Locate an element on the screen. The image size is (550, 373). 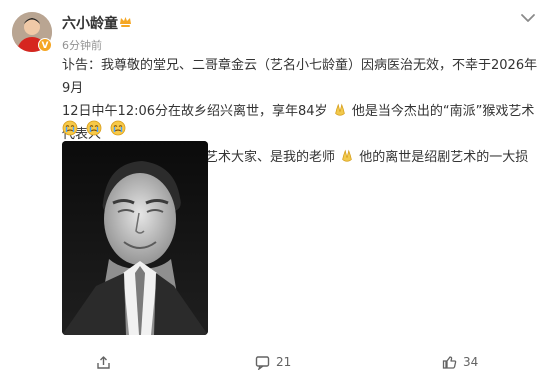
action-bar: 21 34 is located at coordinates (275, 362).